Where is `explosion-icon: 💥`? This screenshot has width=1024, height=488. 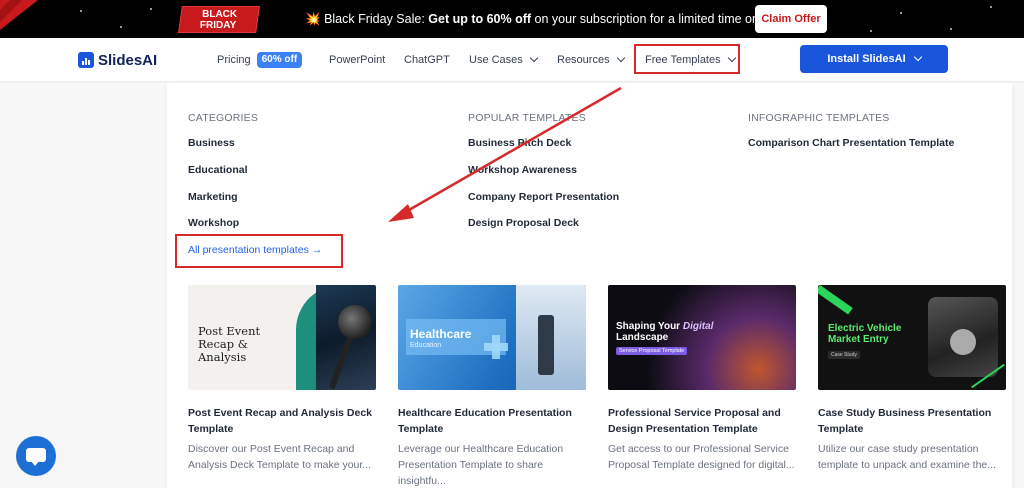 explosion-icon: 💥 is located at coordinates (313, 19).